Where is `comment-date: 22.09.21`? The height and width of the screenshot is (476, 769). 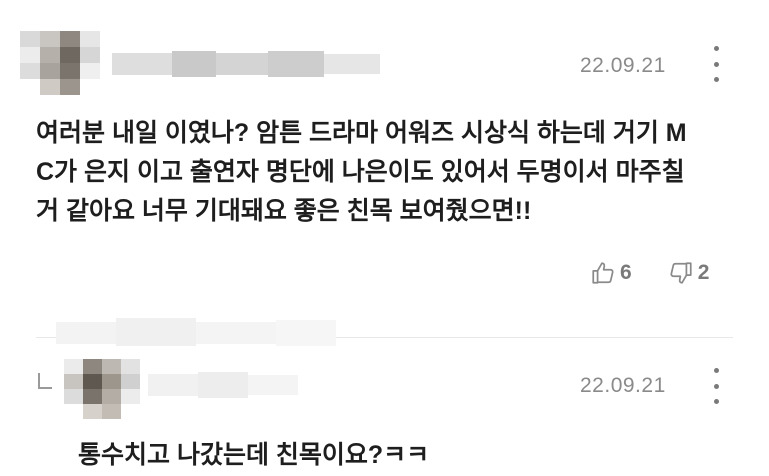
comment-date: 22.09.21 is located at coordinates (623, 65).